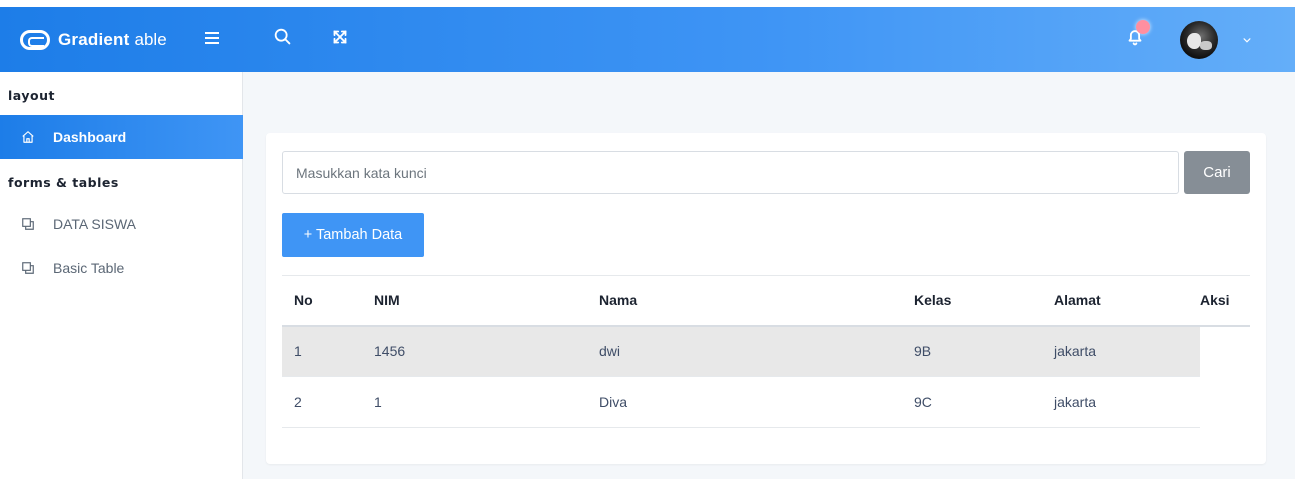 This screenshot has height=479, width=1295. What do you see at coordinates (1225, 301) in the screenshot?
I see `column-header-aksi: Aksi` at bounding box center [1225, 301].